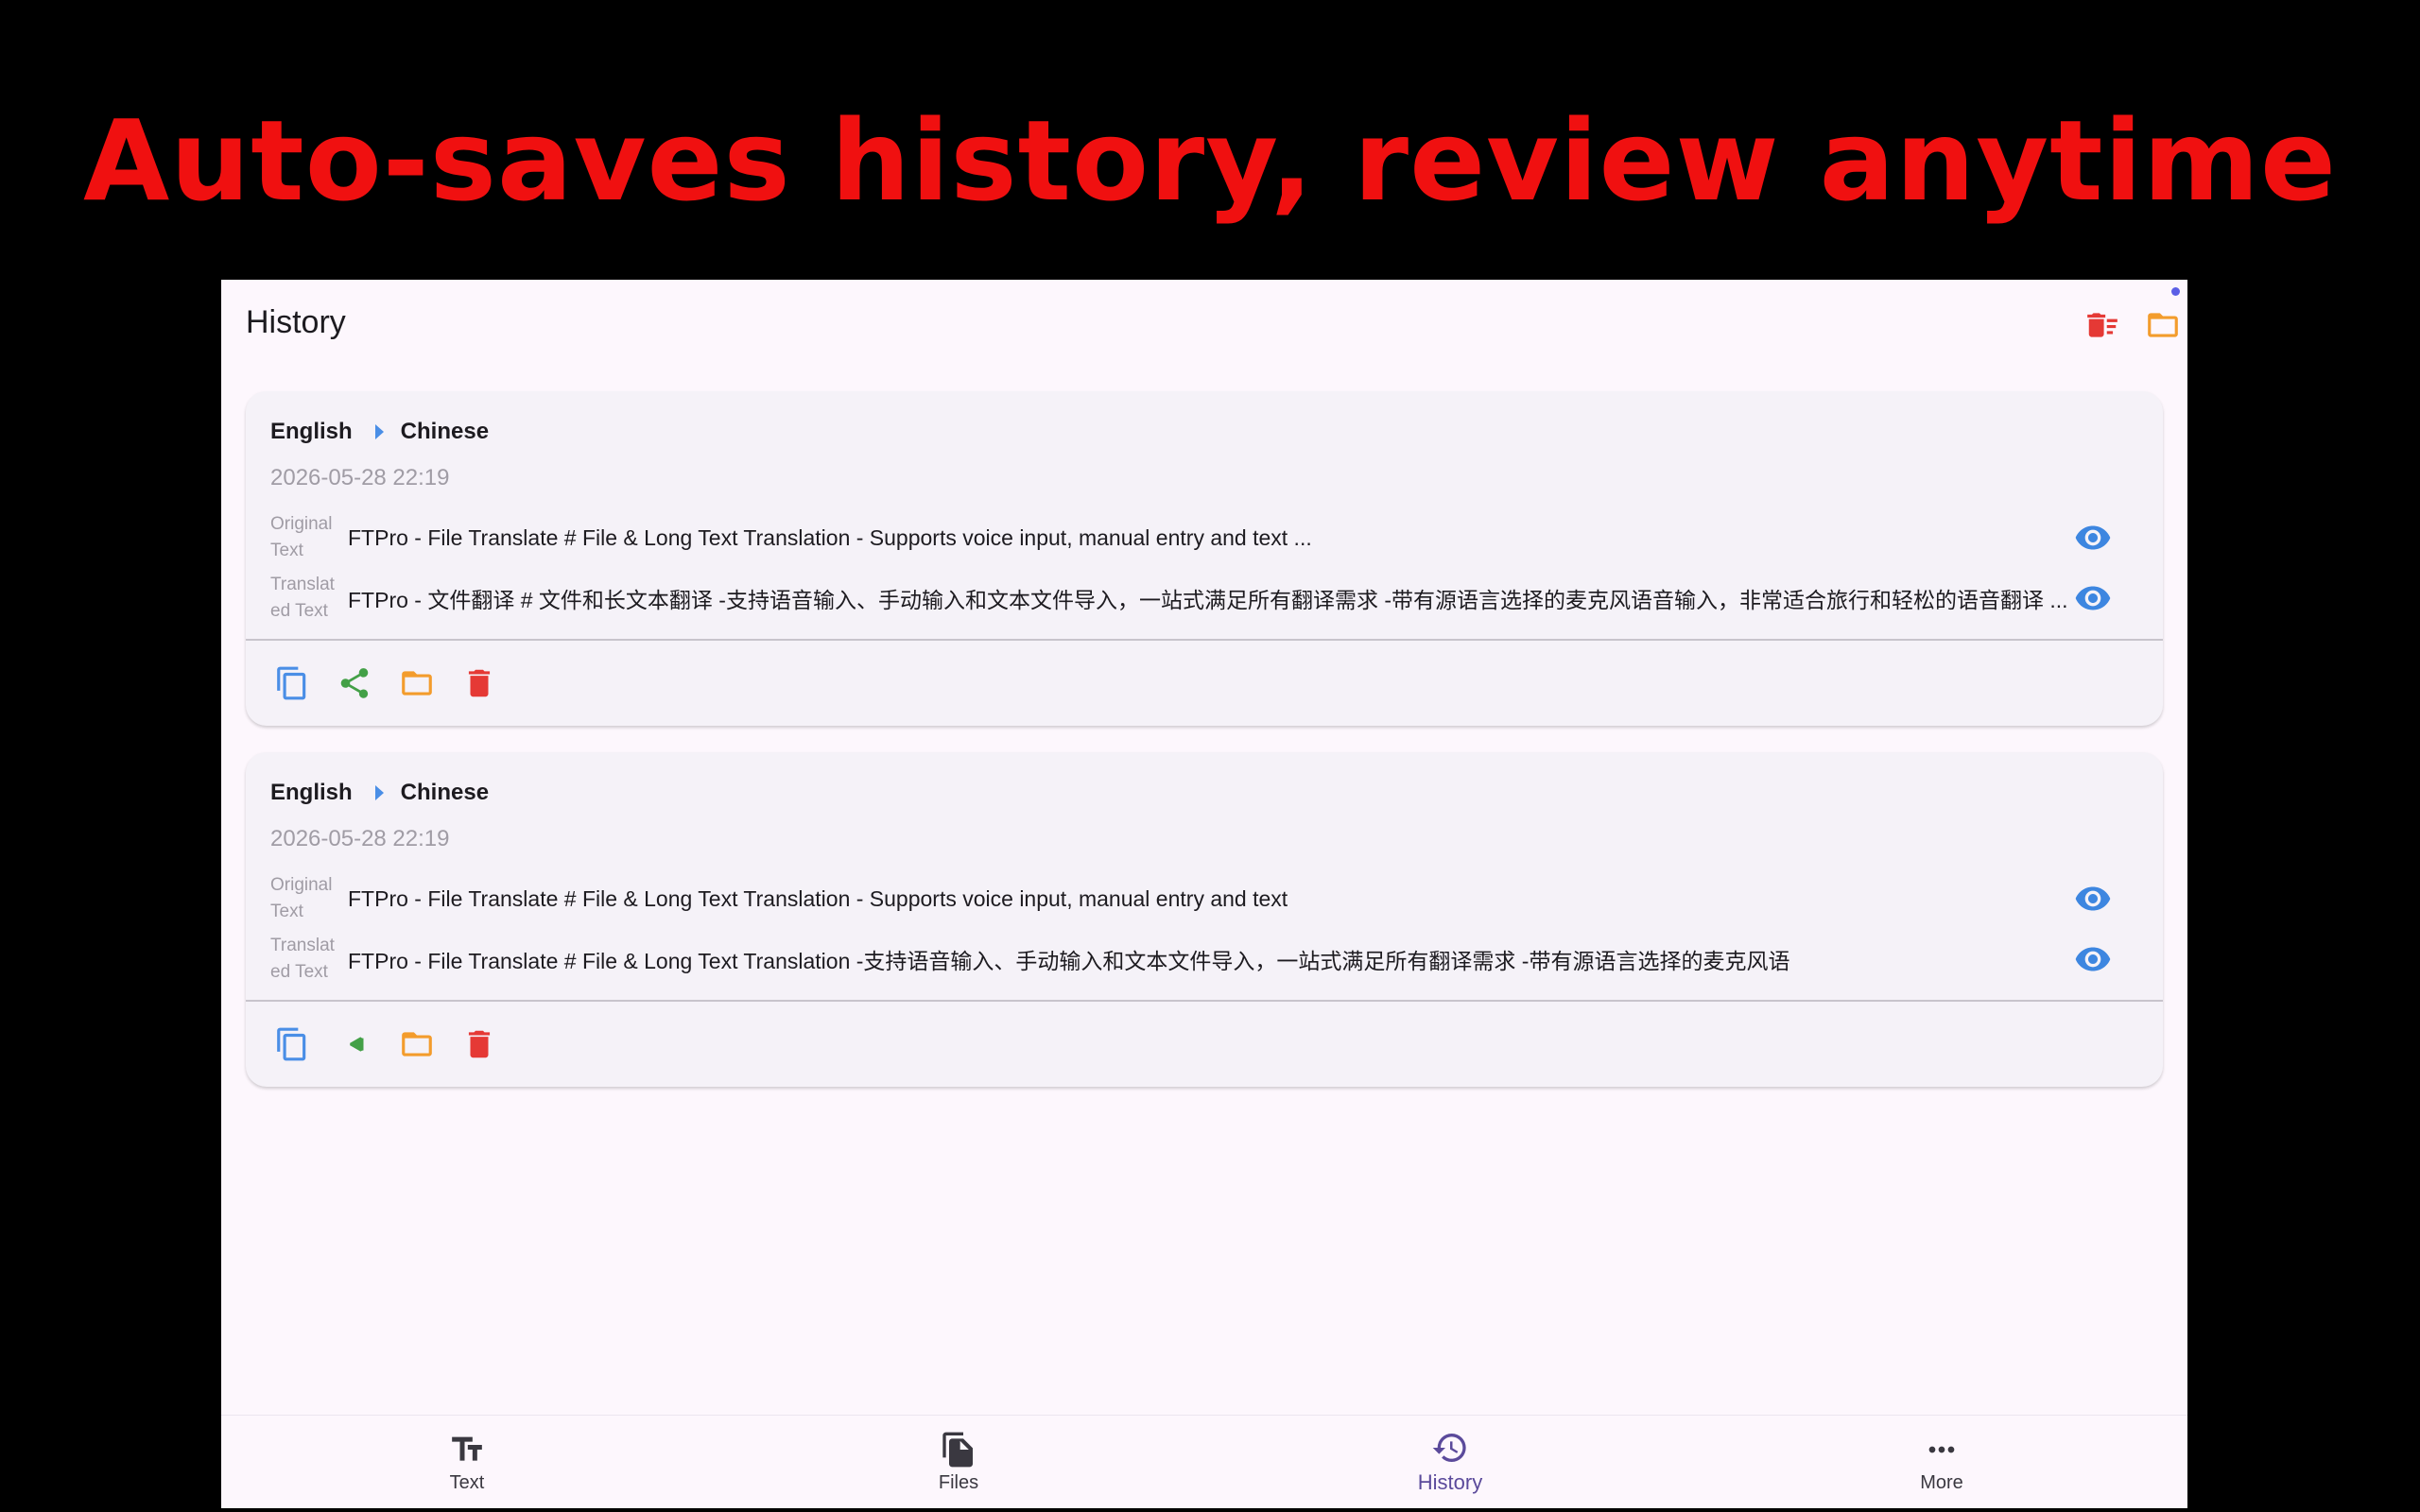 The height and width of the screenshot is (1512, 2420). I want to click on nav-tab-files: Files, so click(959, 1462).